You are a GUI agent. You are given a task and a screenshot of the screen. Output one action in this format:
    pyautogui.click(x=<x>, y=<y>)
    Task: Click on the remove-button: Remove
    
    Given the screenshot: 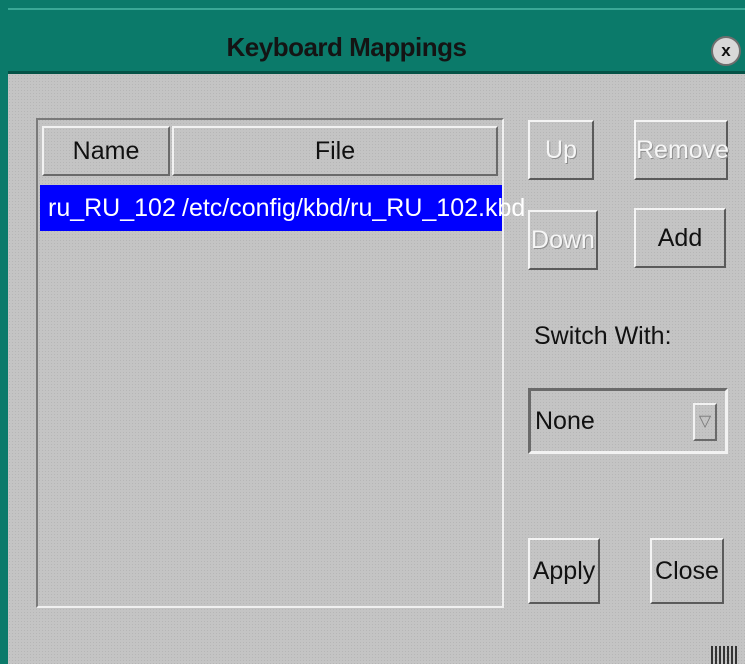 What is the action you would take?
    pyautogui.click(x=681, y=150)
    